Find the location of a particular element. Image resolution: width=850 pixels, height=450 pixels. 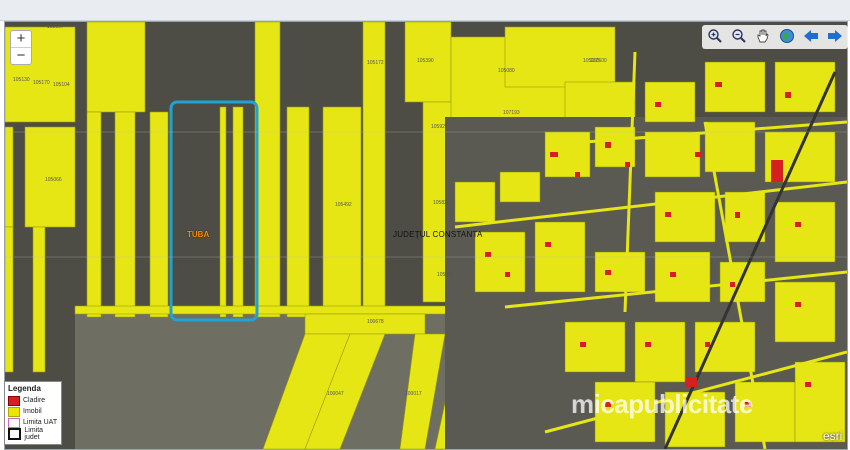

parcel-number: 100047 is located at coordinates (335, 394).